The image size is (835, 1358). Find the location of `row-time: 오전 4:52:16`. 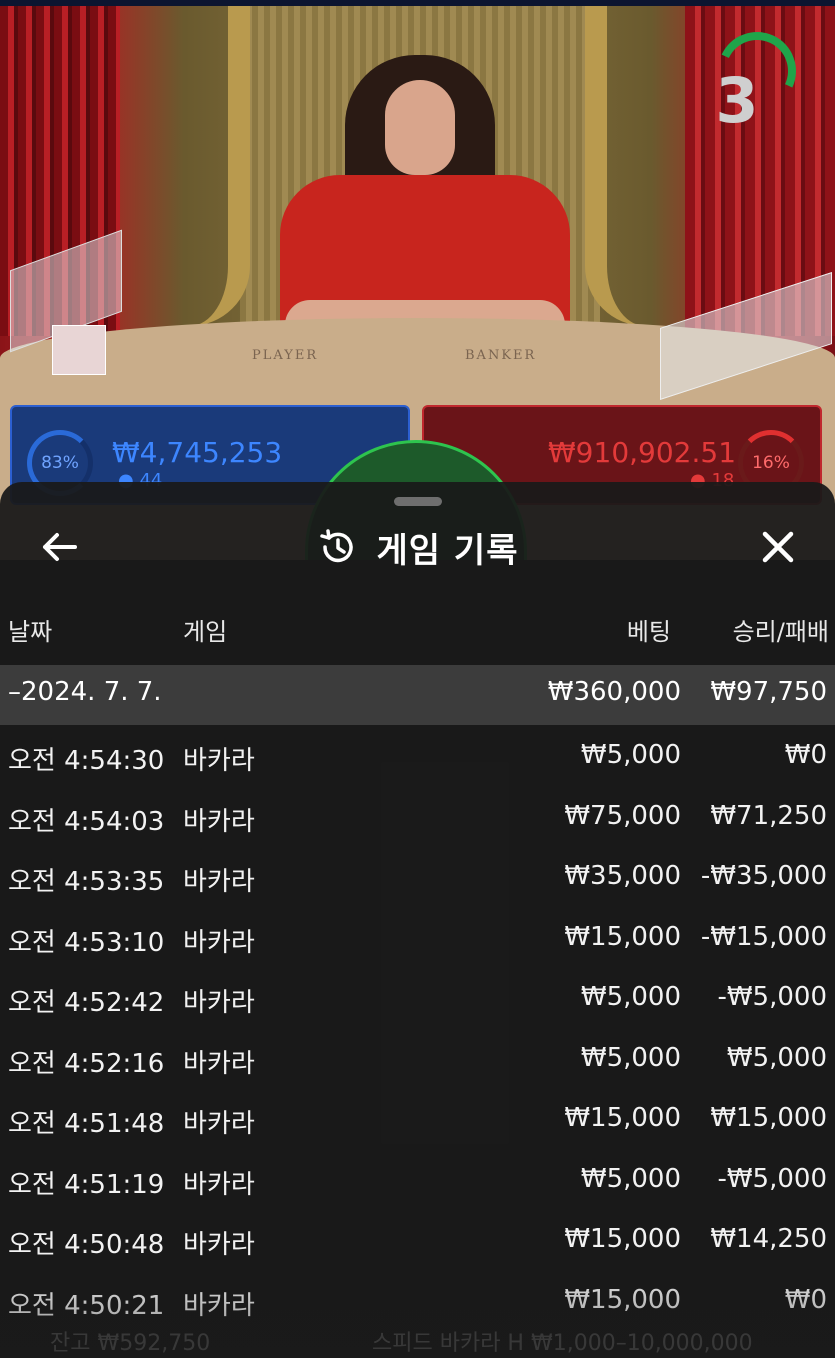

row-time: 오전 4:52:16 is located at coordinates (86, 1063).